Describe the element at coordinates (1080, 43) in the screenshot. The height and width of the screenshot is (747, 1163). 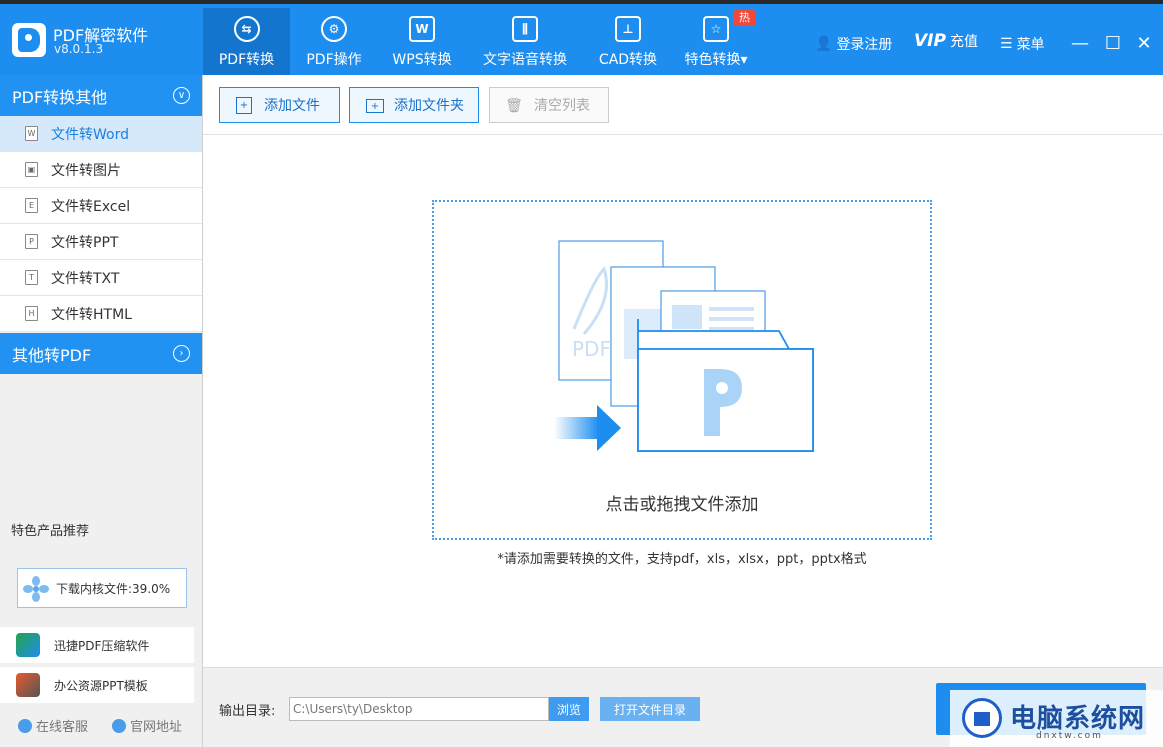
I see `minimize-button: —` at that location.